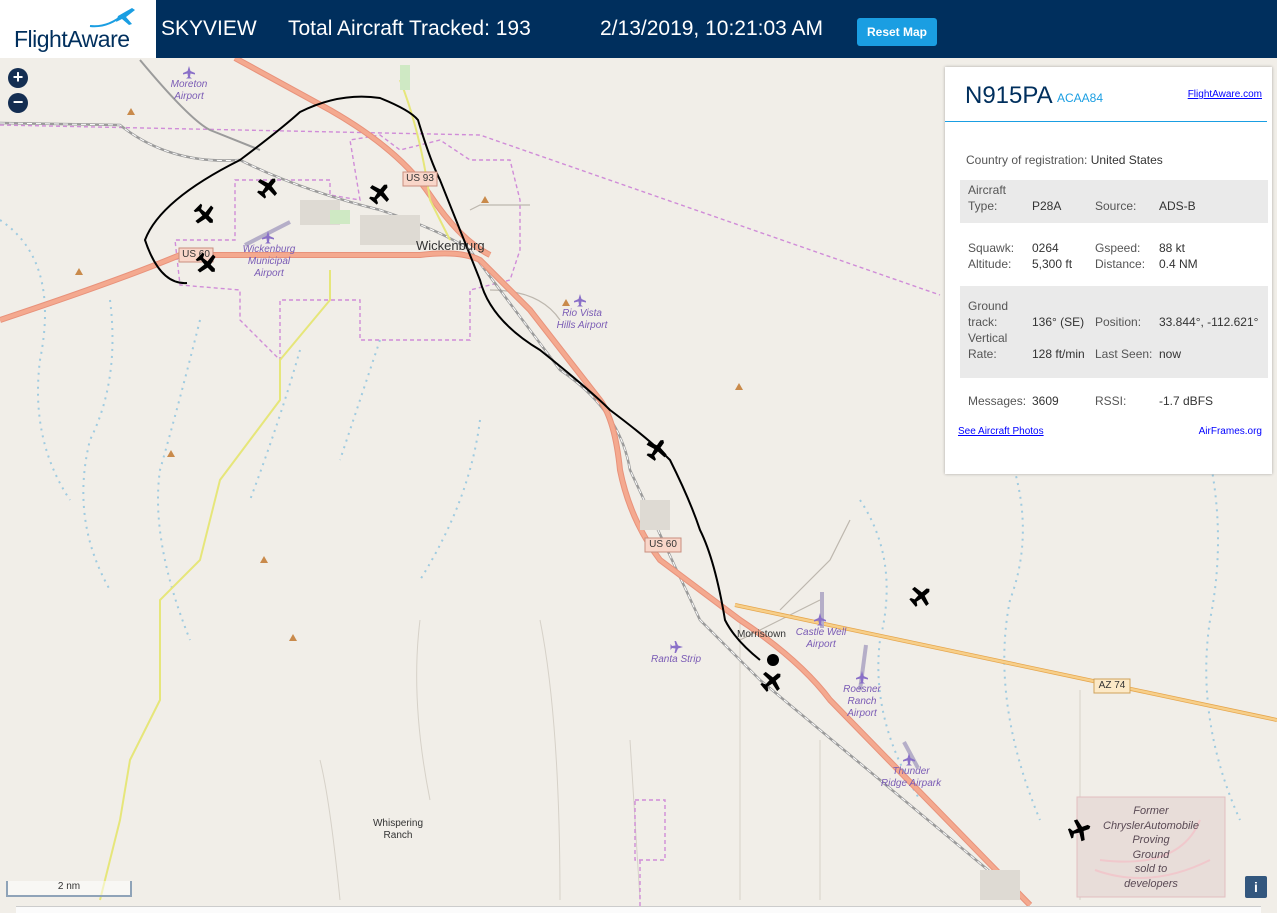 This screenshot has height=913, width=1277. Describe the element at coordinates (712, 28) in the screenshot. I see `timestamp: 2/13/2019, 10:21:03 AM` at that location.